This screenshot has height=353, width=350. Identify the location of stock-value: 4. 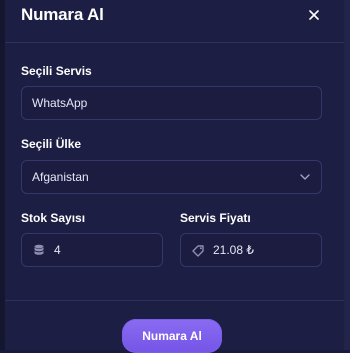
(57, 250).